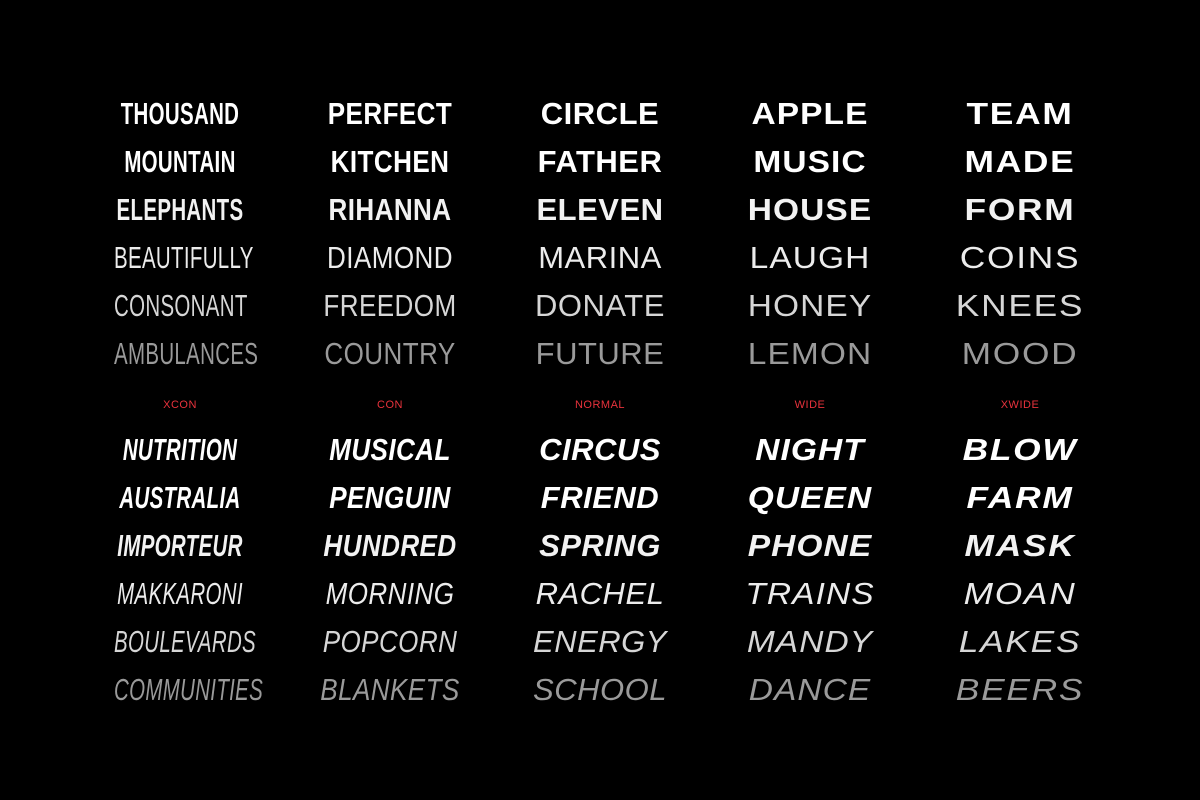 The width and height of the screenshot is (1200, 800). I want to click on specimen-word: COMMUNITIES, so click(189, 689).